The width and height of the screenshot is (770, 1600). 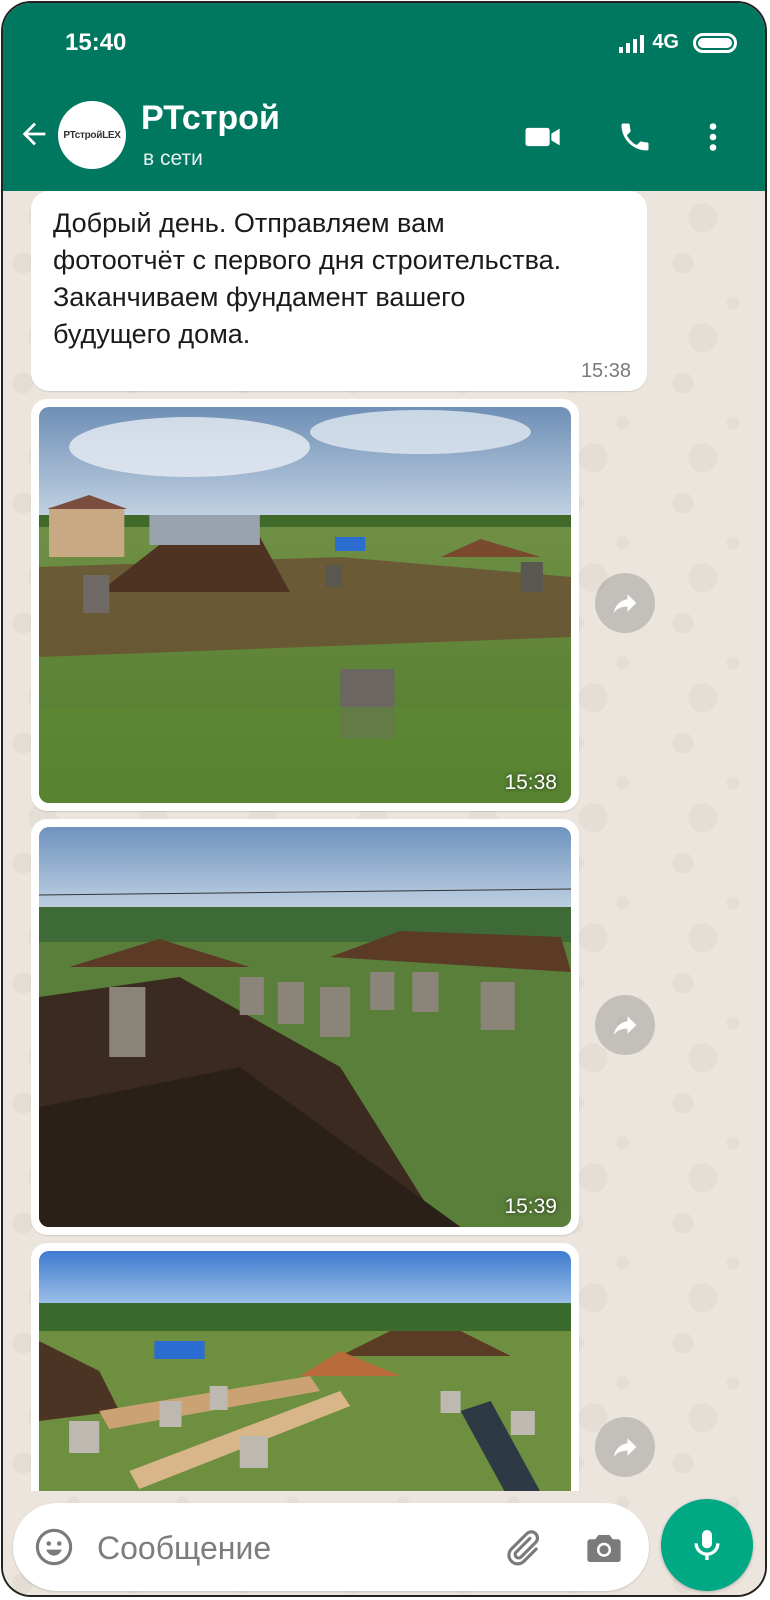 What do you see at coordinates (287, 1548) in the screenshot?
I see `message-input` at bounding box center [287, 1548].